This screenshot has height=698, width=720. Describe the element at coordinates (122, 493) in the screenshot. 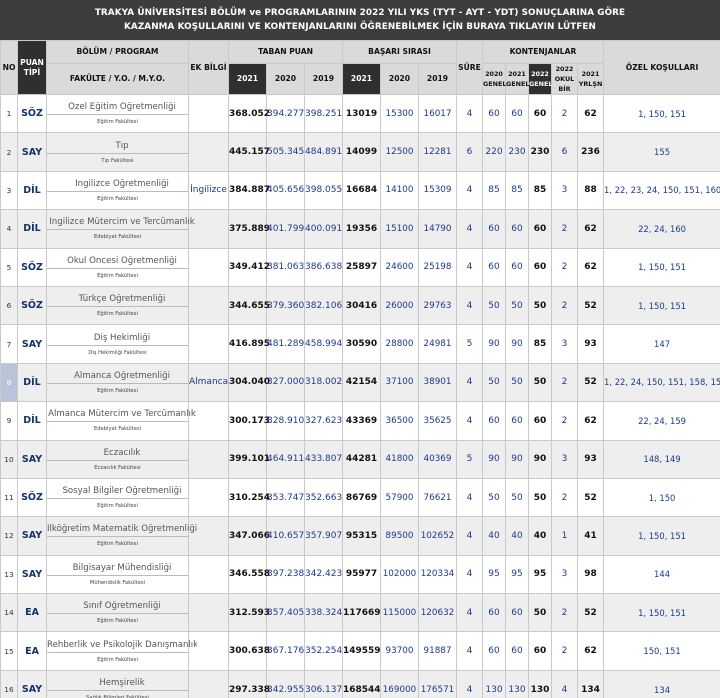

I see `row-program-link: Sosyal Bilgiler Öğretmenliği` at that location.